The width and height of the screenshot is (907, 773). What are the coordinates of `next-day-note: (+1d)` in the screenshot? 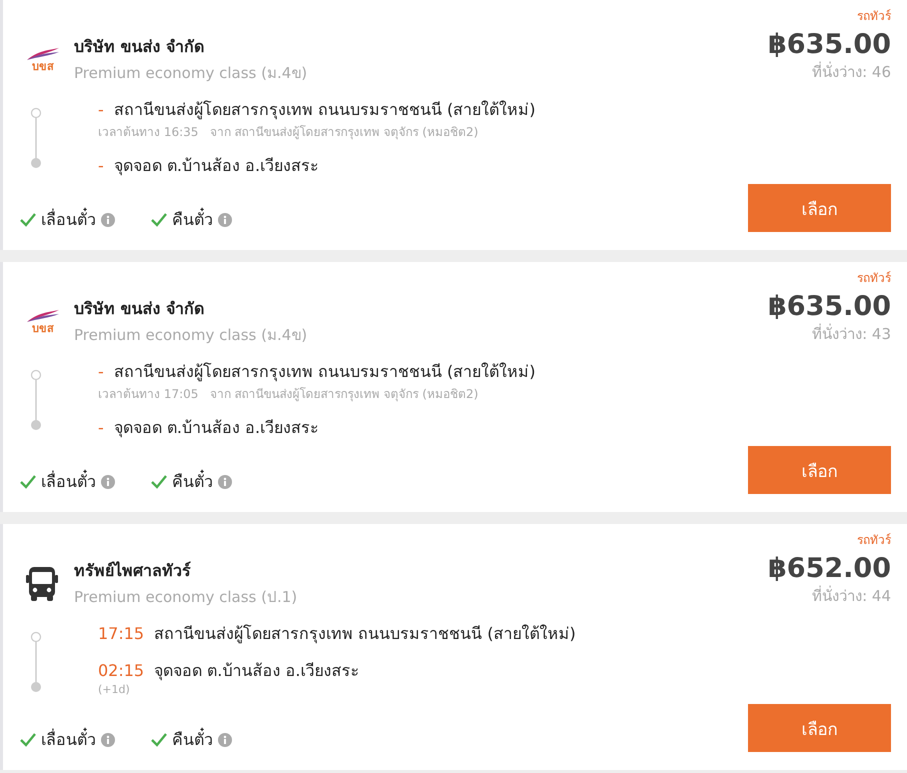 It's located at (114, 689).